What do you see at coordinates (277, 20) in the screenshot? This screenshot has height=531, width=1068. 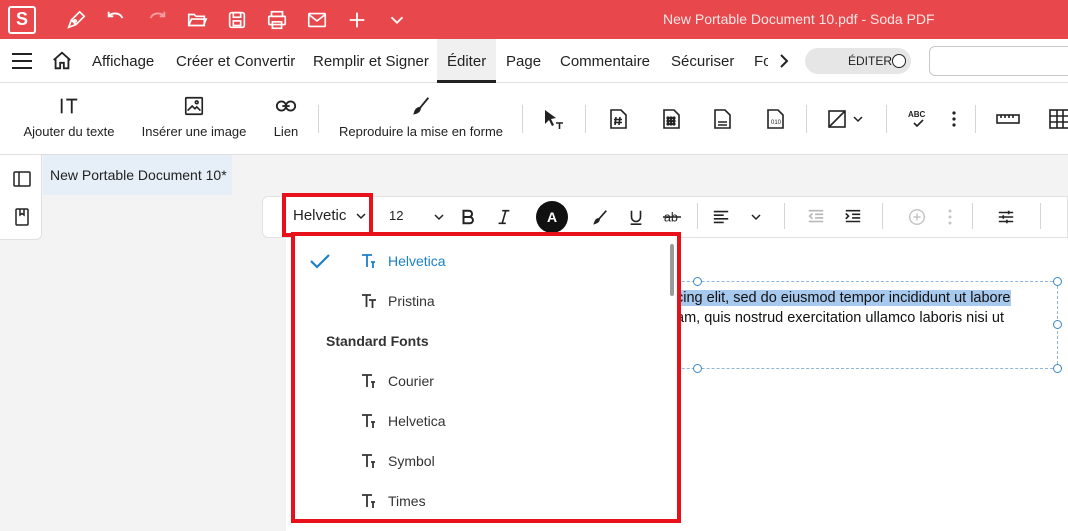 I see `print-icon` at bounding box center [277, 20].